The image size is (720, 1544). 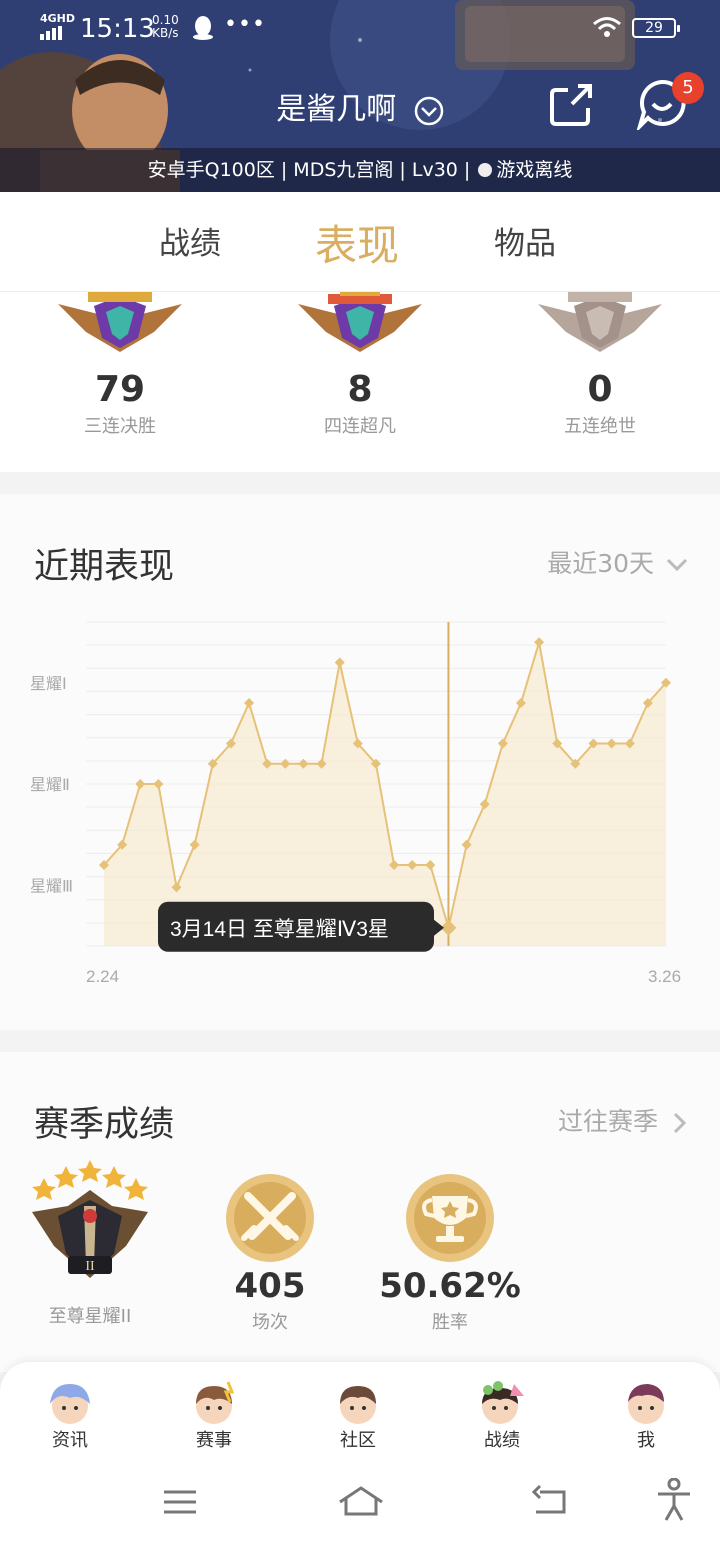 I want to click on nav-me: 我, so click(x=646, y=1416).